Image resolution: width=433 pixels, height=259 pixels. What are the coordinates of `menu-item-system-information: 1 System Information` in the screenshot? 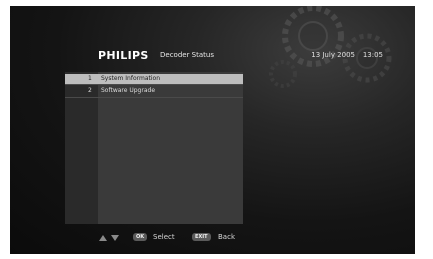 It's located at (154, 79).